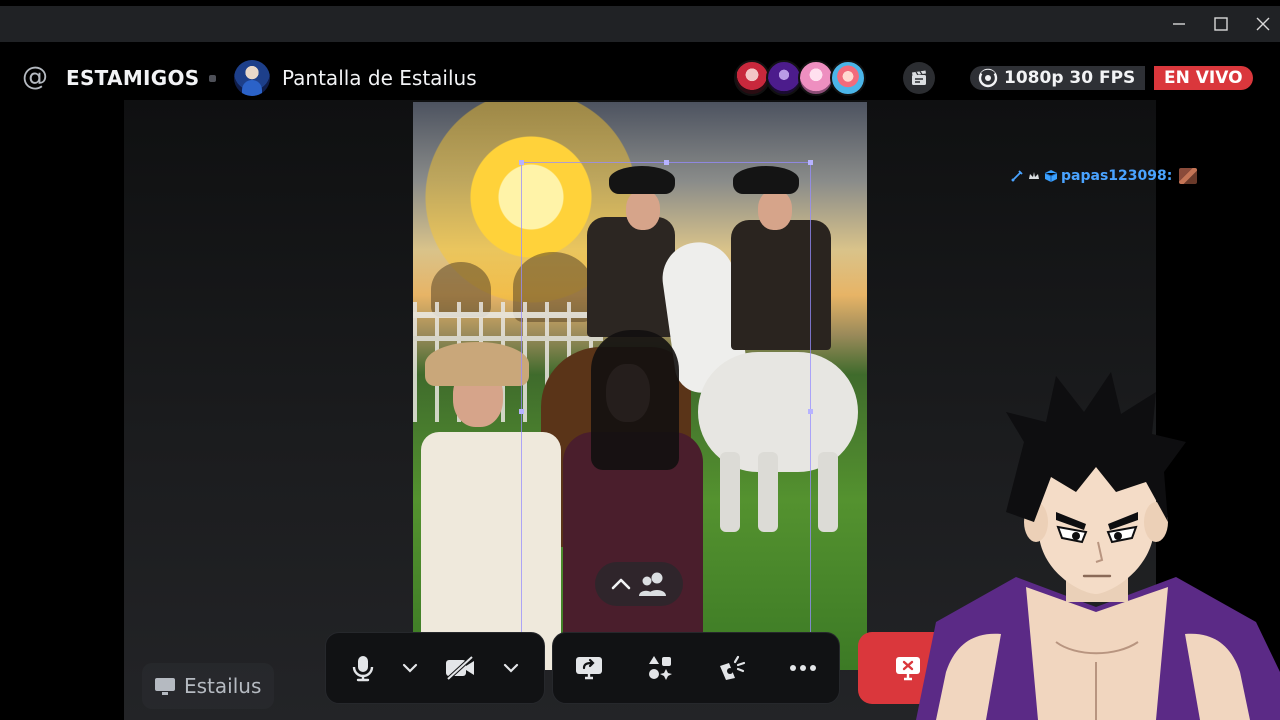 Image resolution: width=1280 pixels, height=720 pixels. What do you see at coordinates (165, 686) in the screenshot?
I see `screen-icon` at bounding box center [165, 686].